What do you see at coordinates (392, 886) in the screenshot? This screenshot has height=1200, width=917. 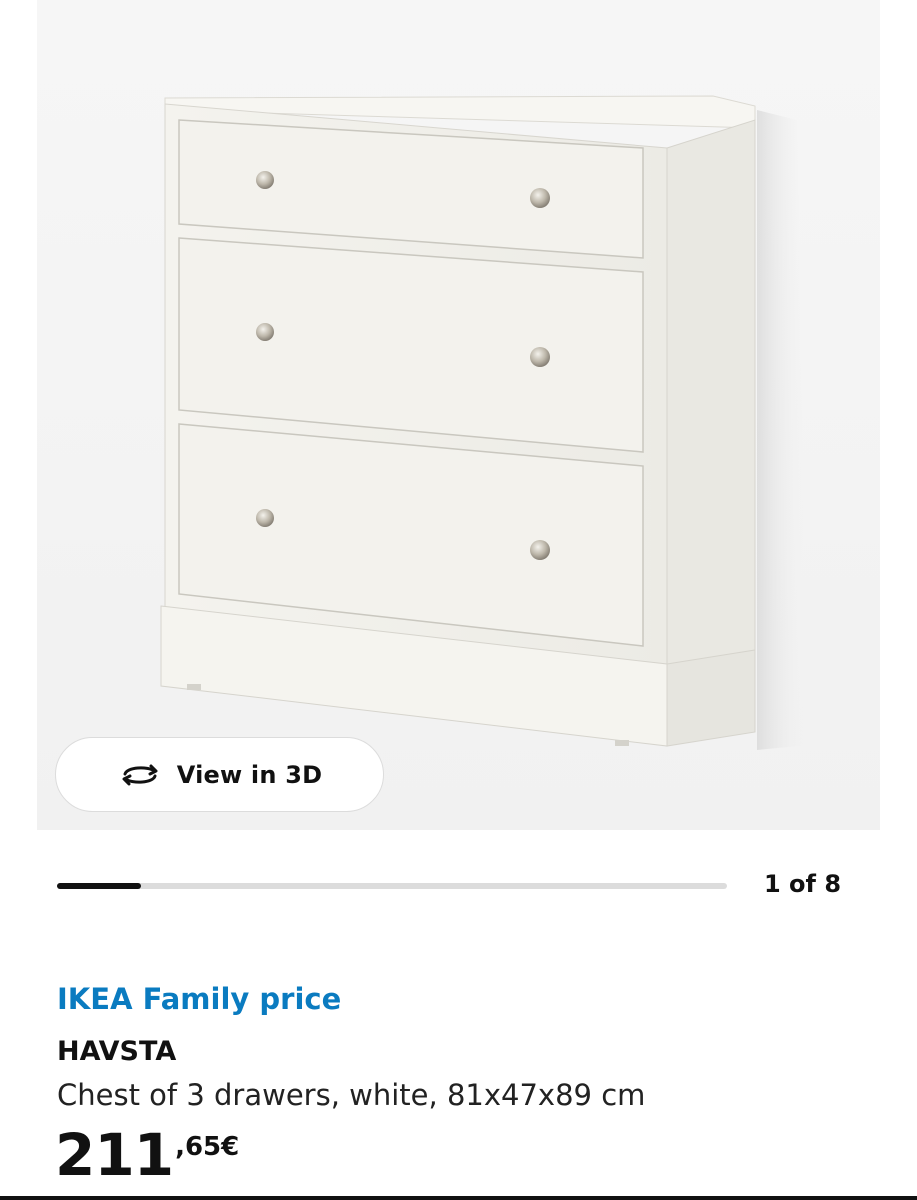 I see `gallery-progress-bar` at bounding box center [392, 886].